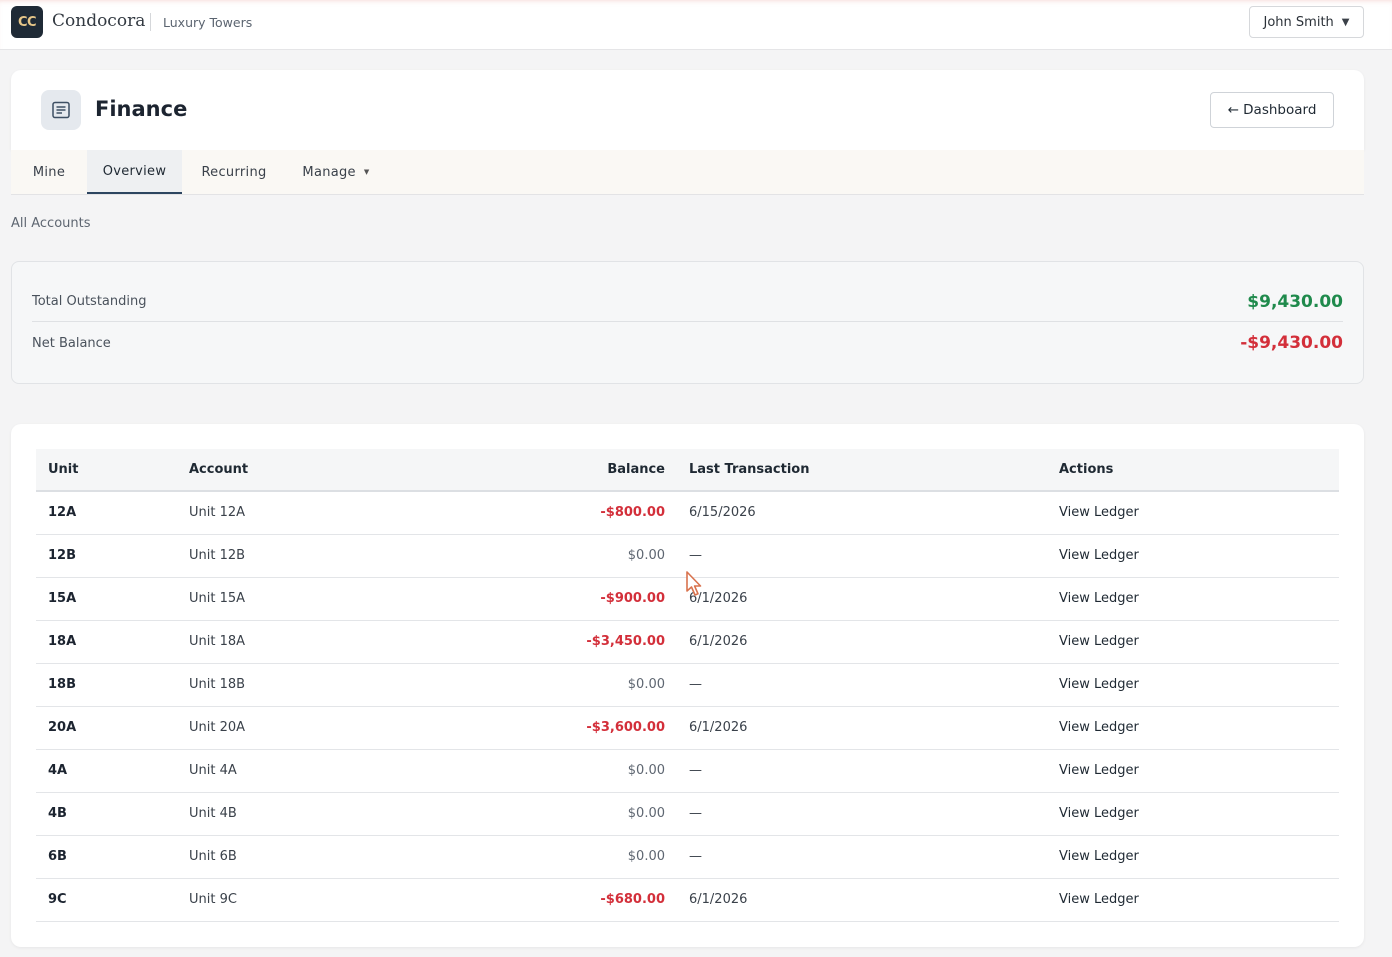 The width and height of the screenshot is (1392, 957). What do you see at coordinates (1272, 110) in the screenshot?
I see `dashboard-button: ← Dashboard` at bounding box center [1272, 110].